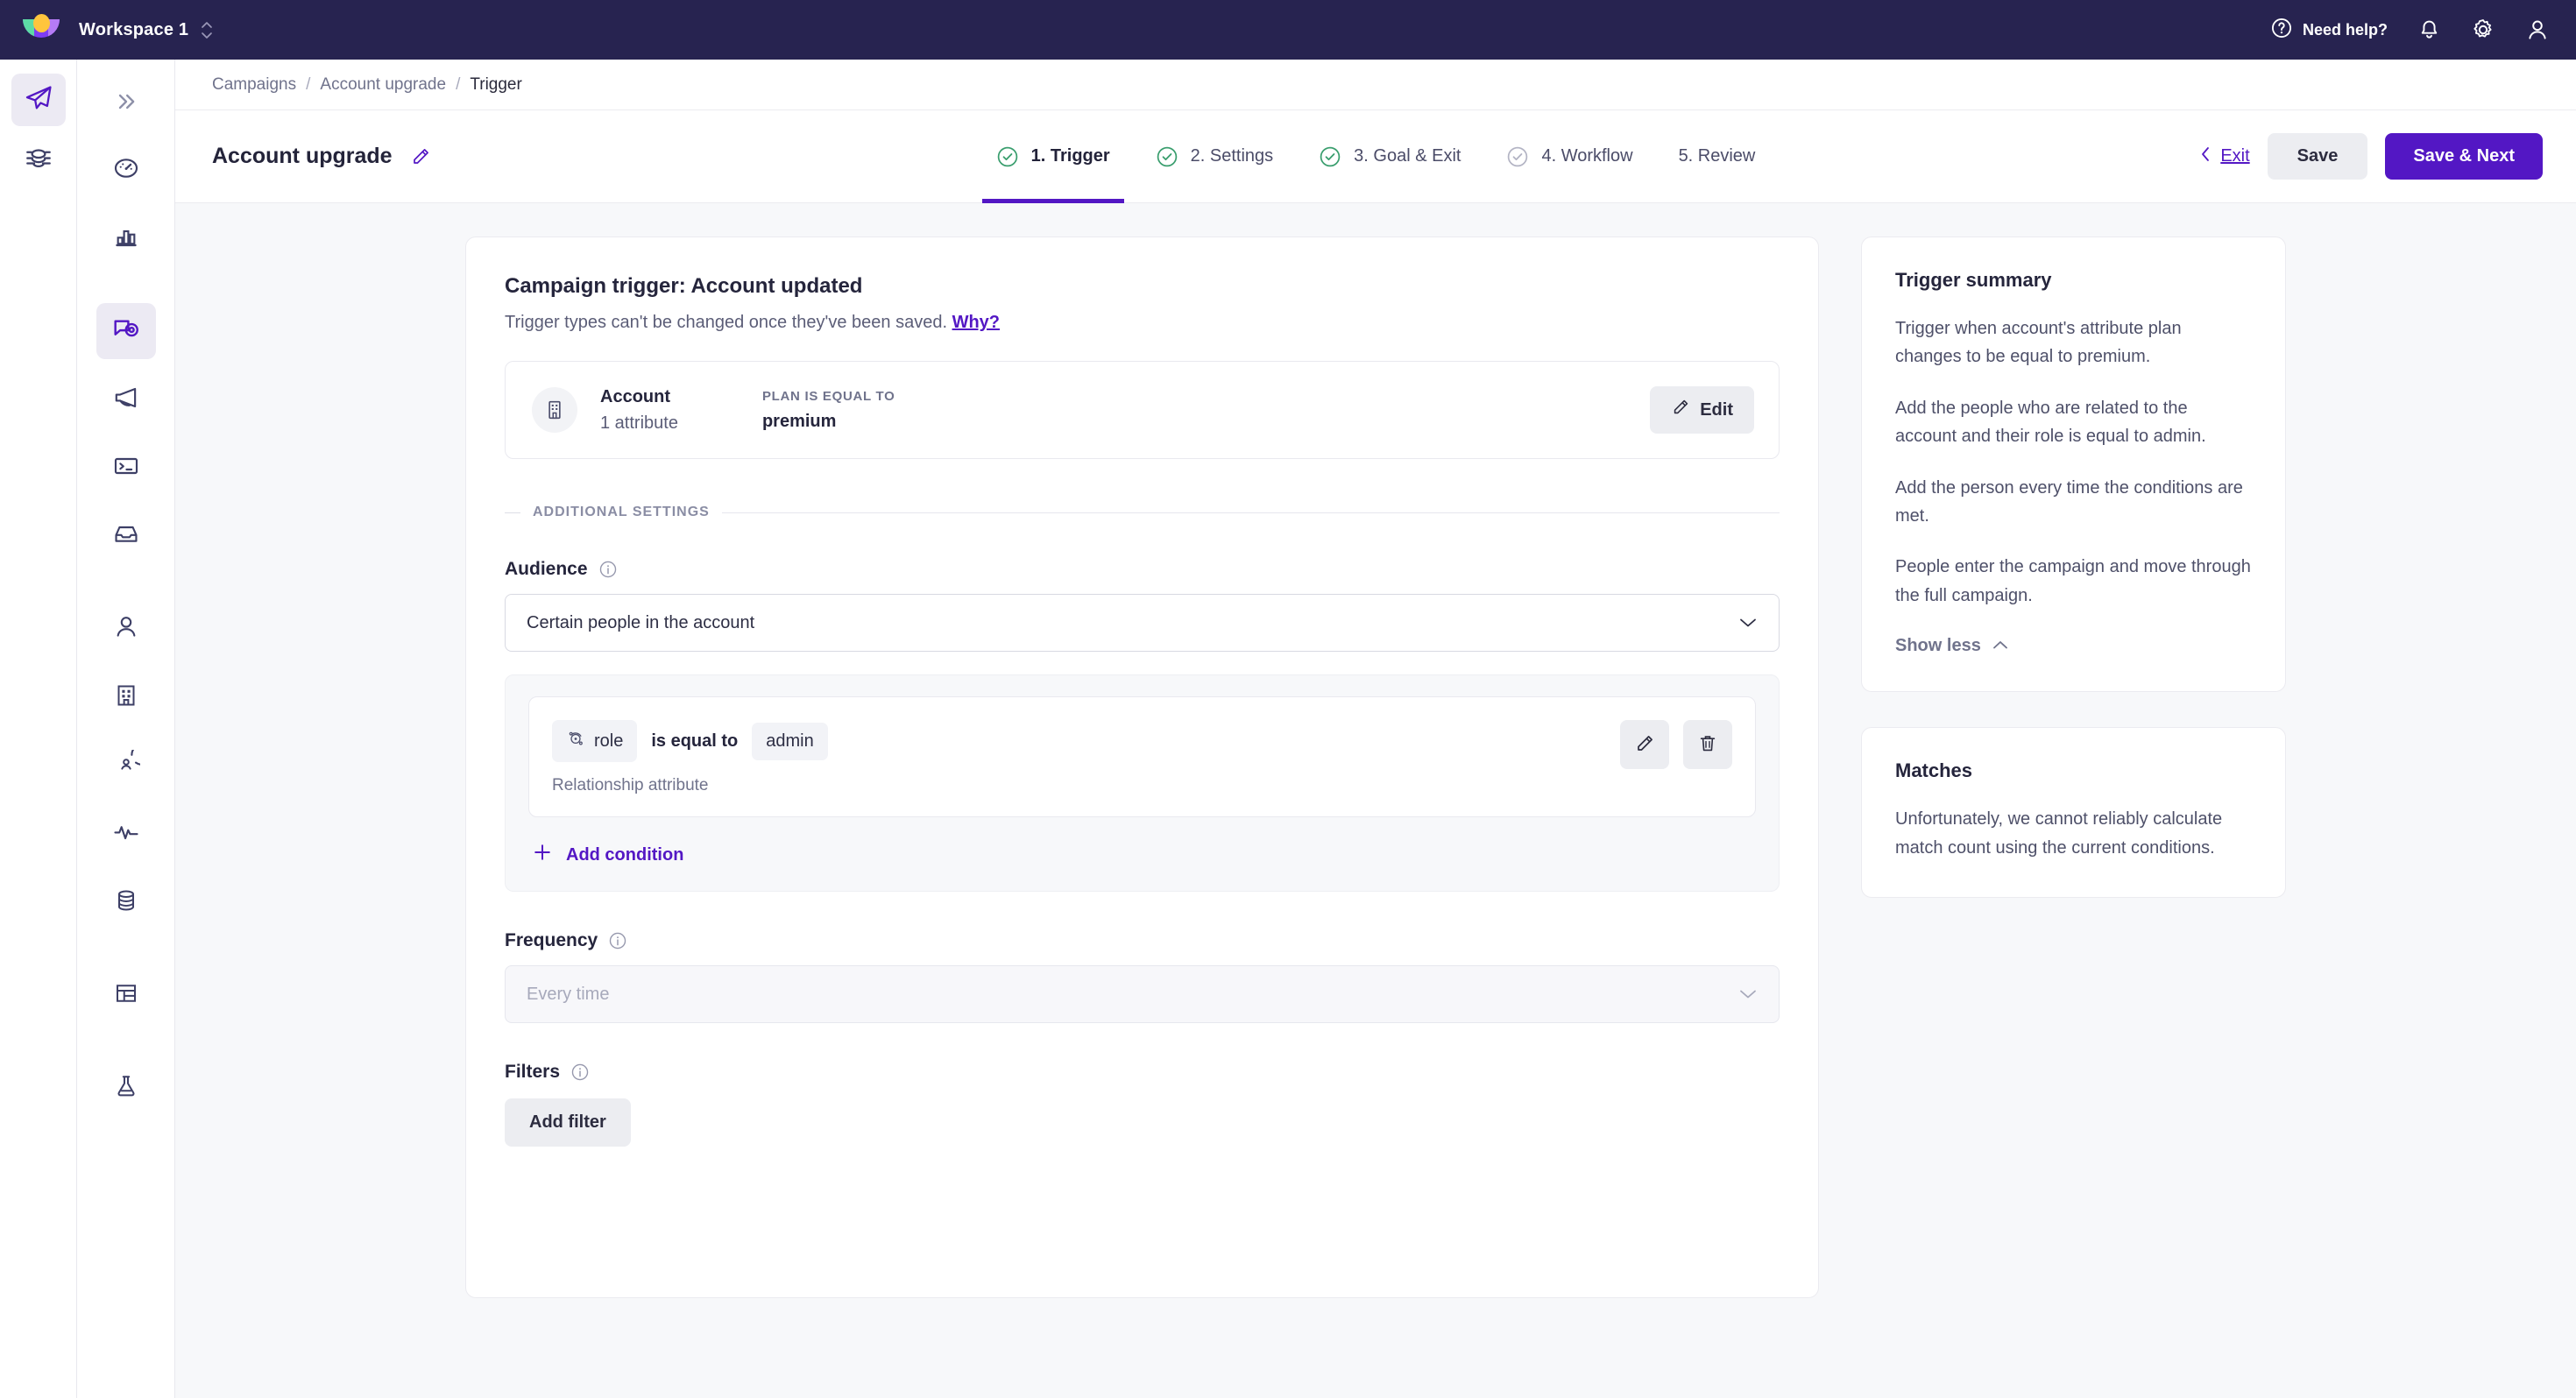  What do you see at coordinates (126, 238) in the screenshot?
I see `sidebar-item-analytics` at bounding box center [126, 238].